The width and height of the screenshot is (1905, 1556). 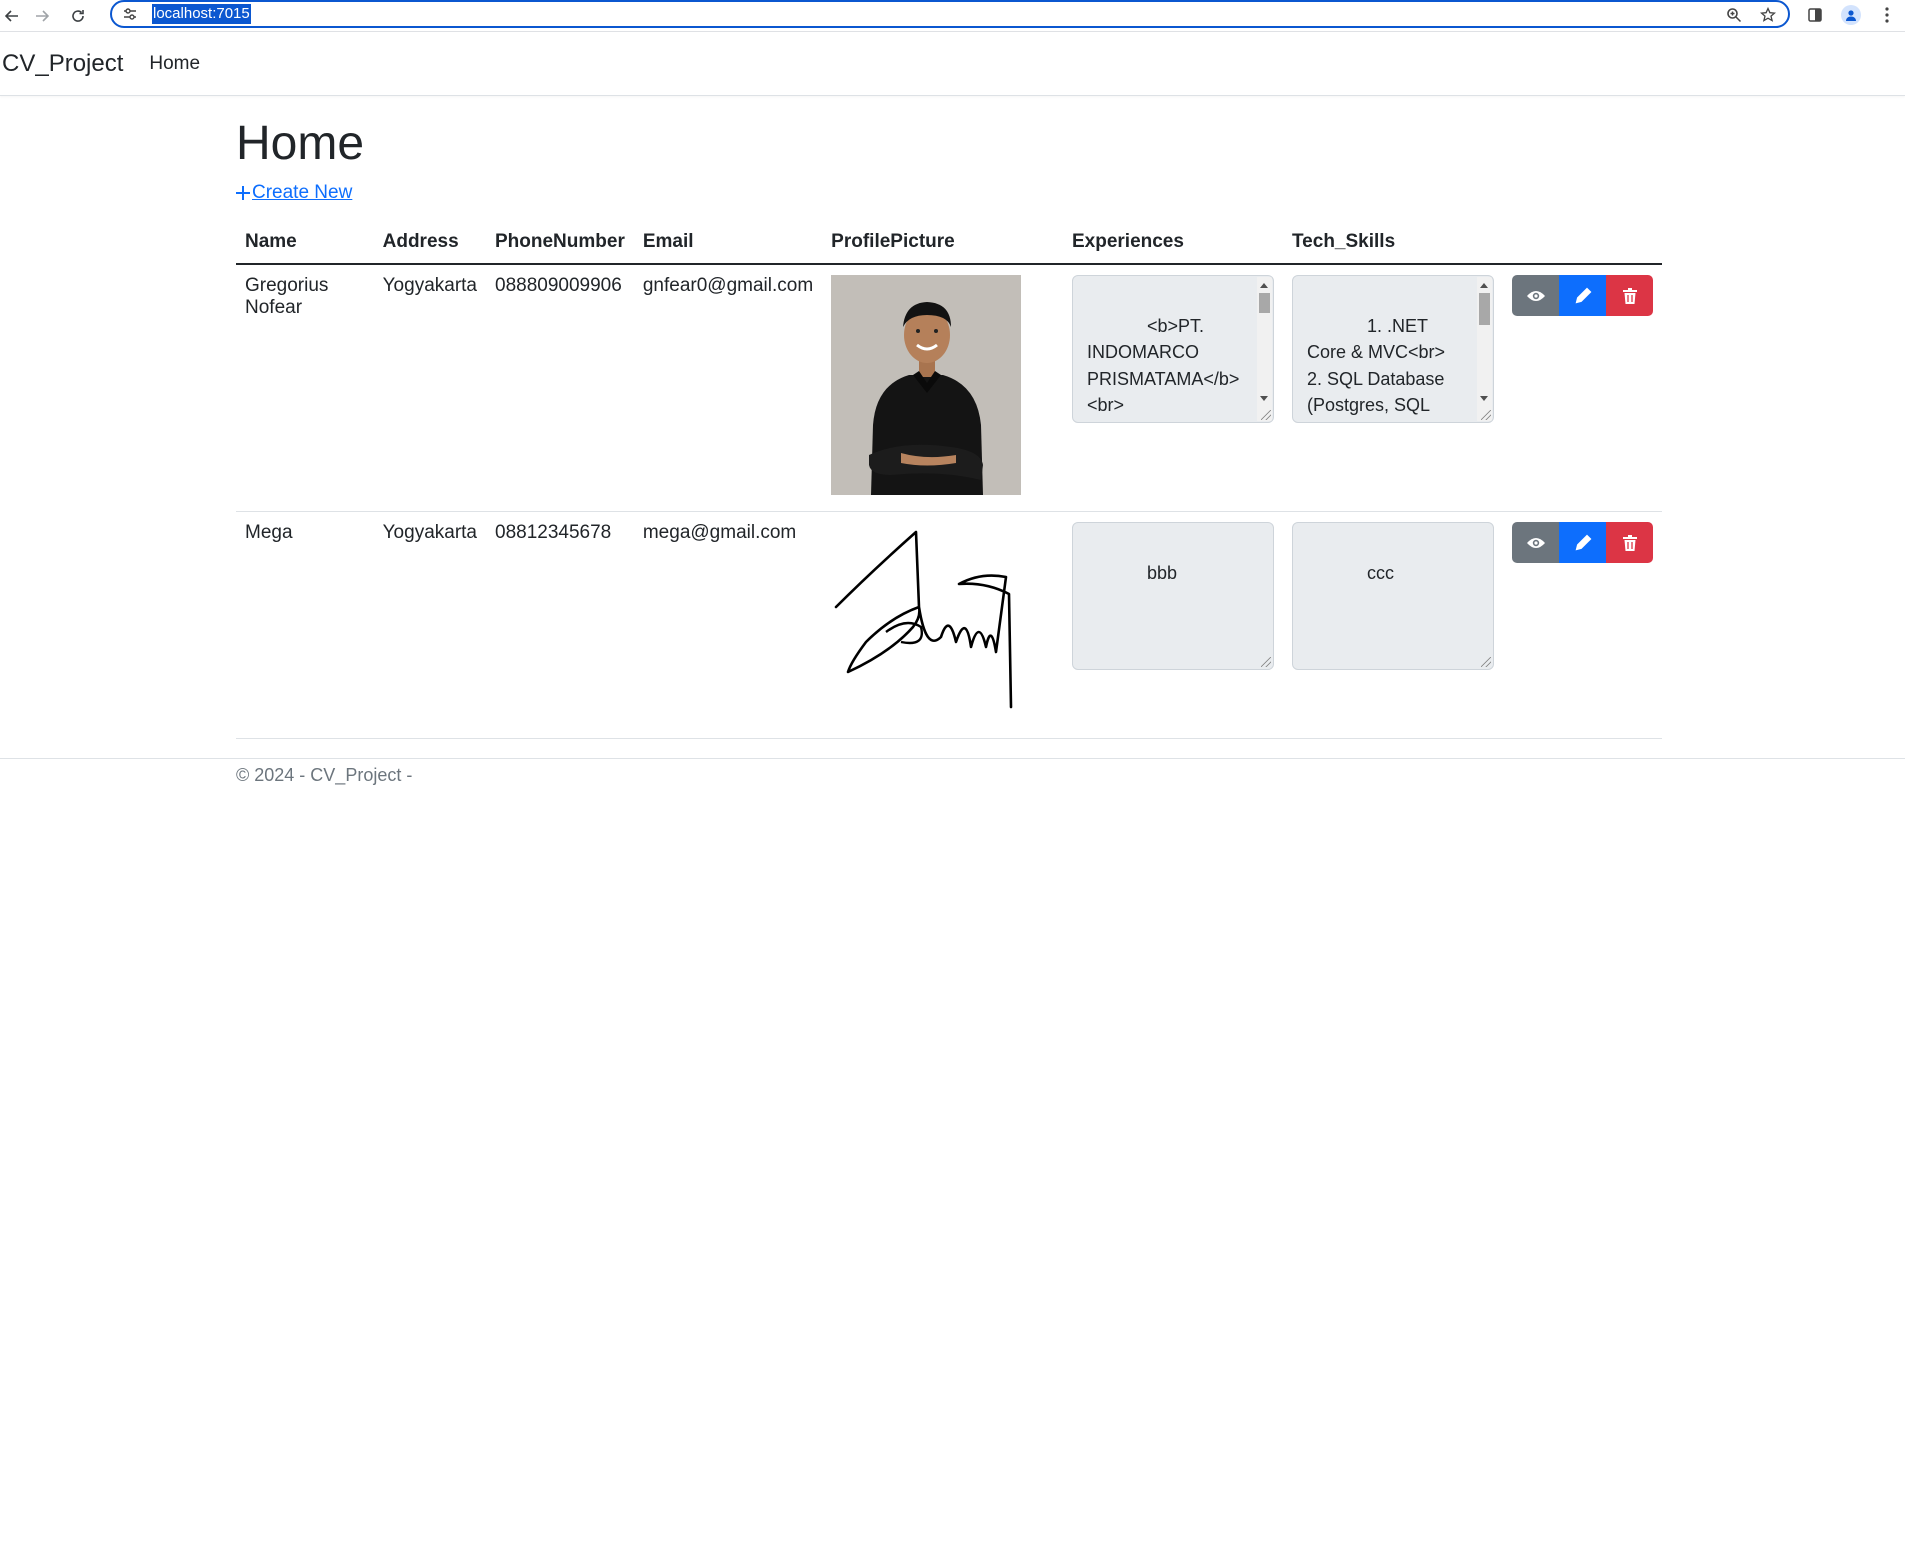 I want to click on site-settings-icon, so click(x=130, y=14).